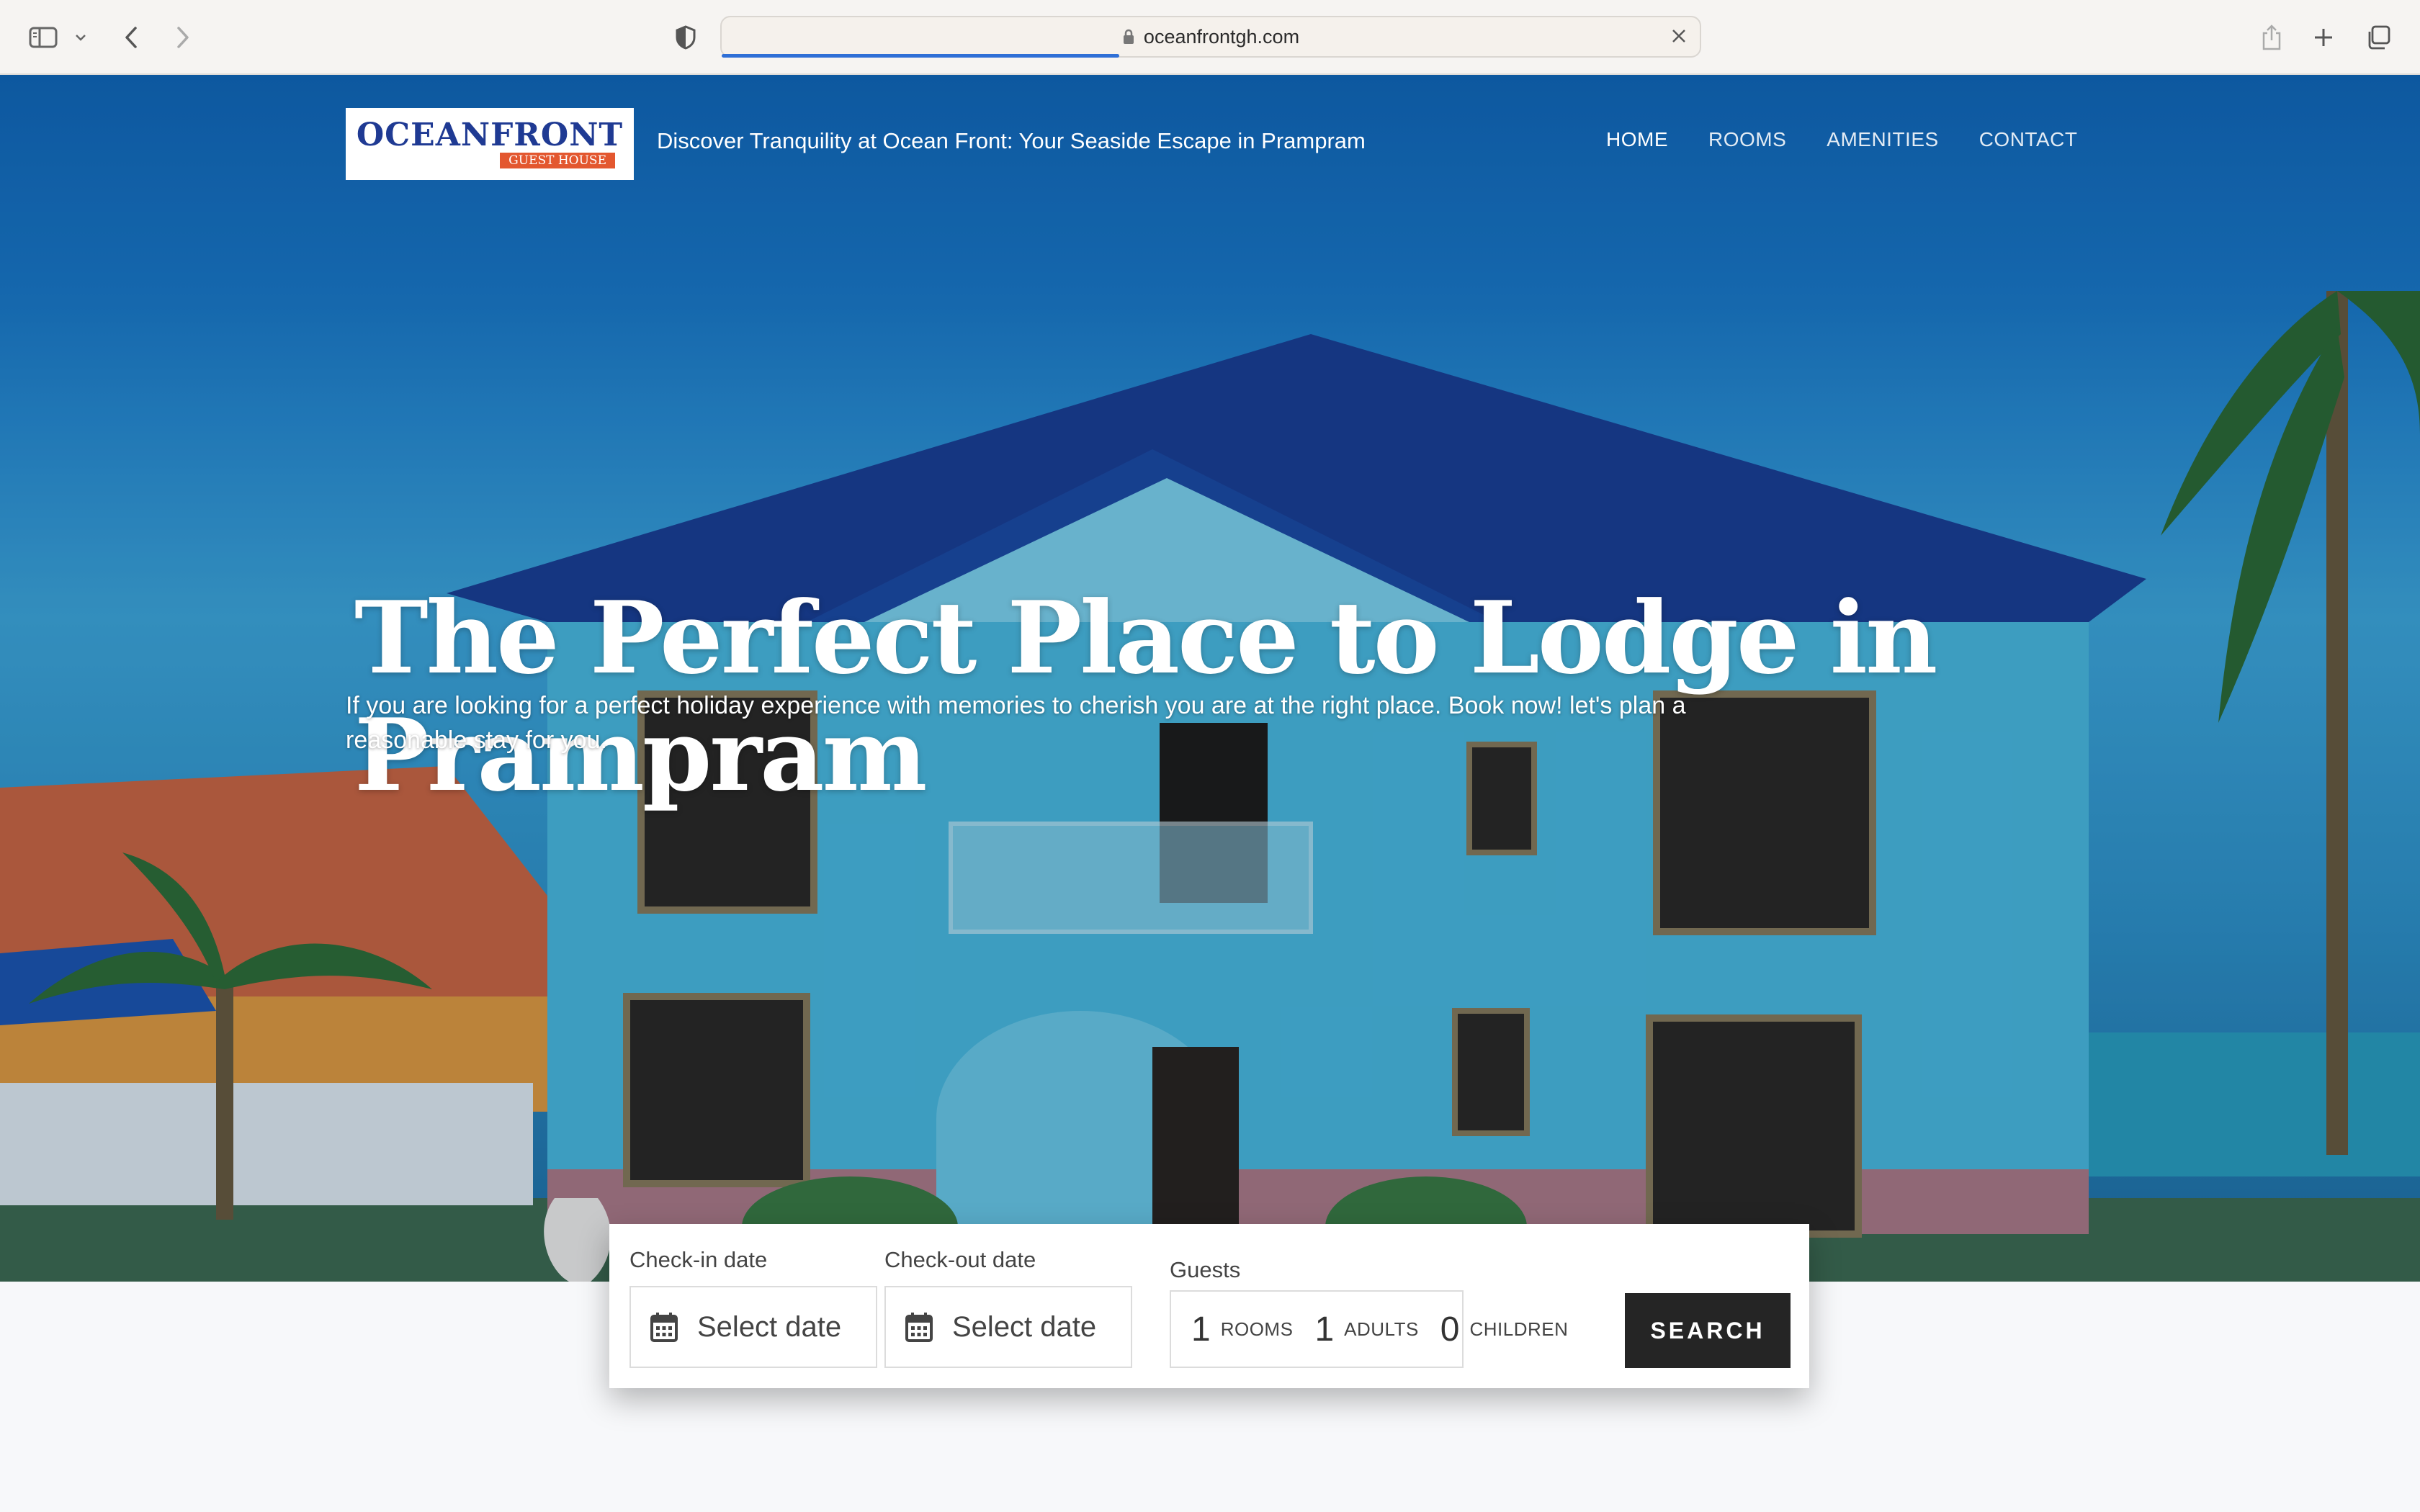 Image resolution: width=2420 pixels, height=1512 pixels. I want to click on nav-rooms: ROOMS, so click(1747, 139).